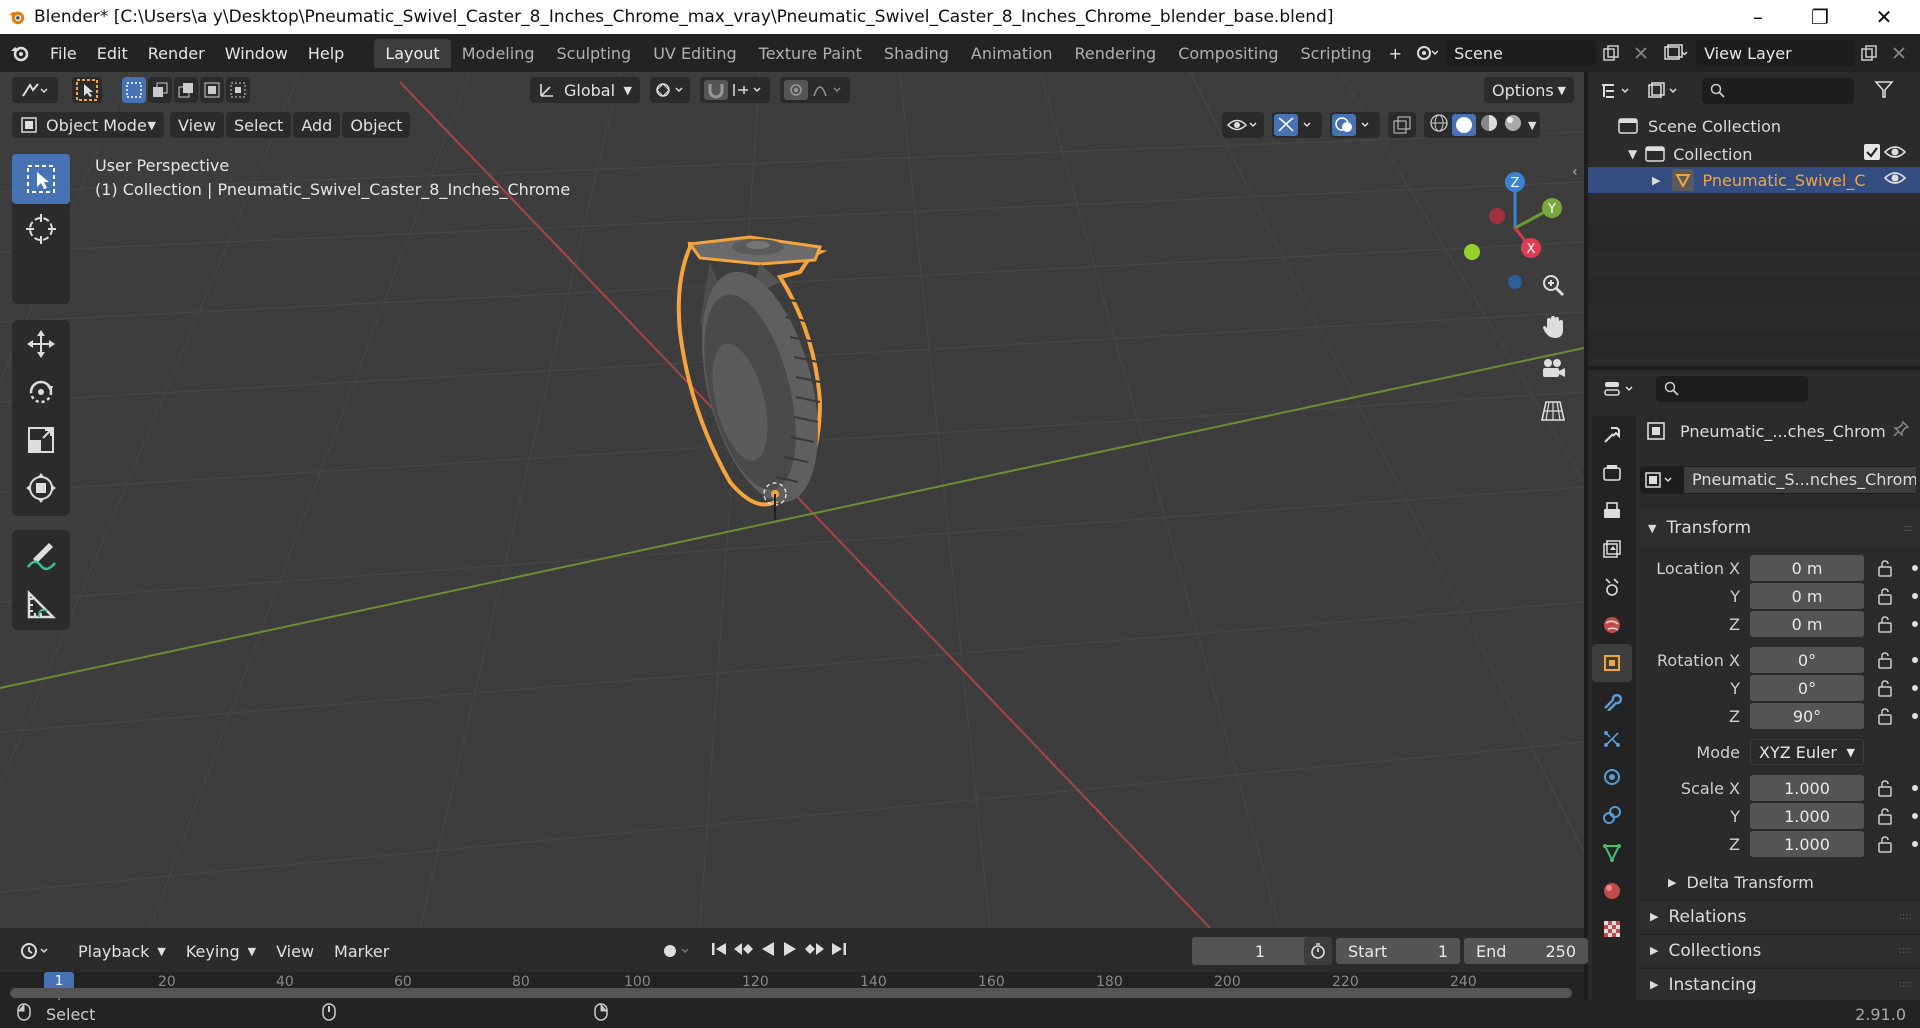 The height and width of the screenshot is (1028, 1920). What do you see at coordinates (35, 90) in the screenshot?
I see `editor-type-icon` at bounding box center [35, 90].